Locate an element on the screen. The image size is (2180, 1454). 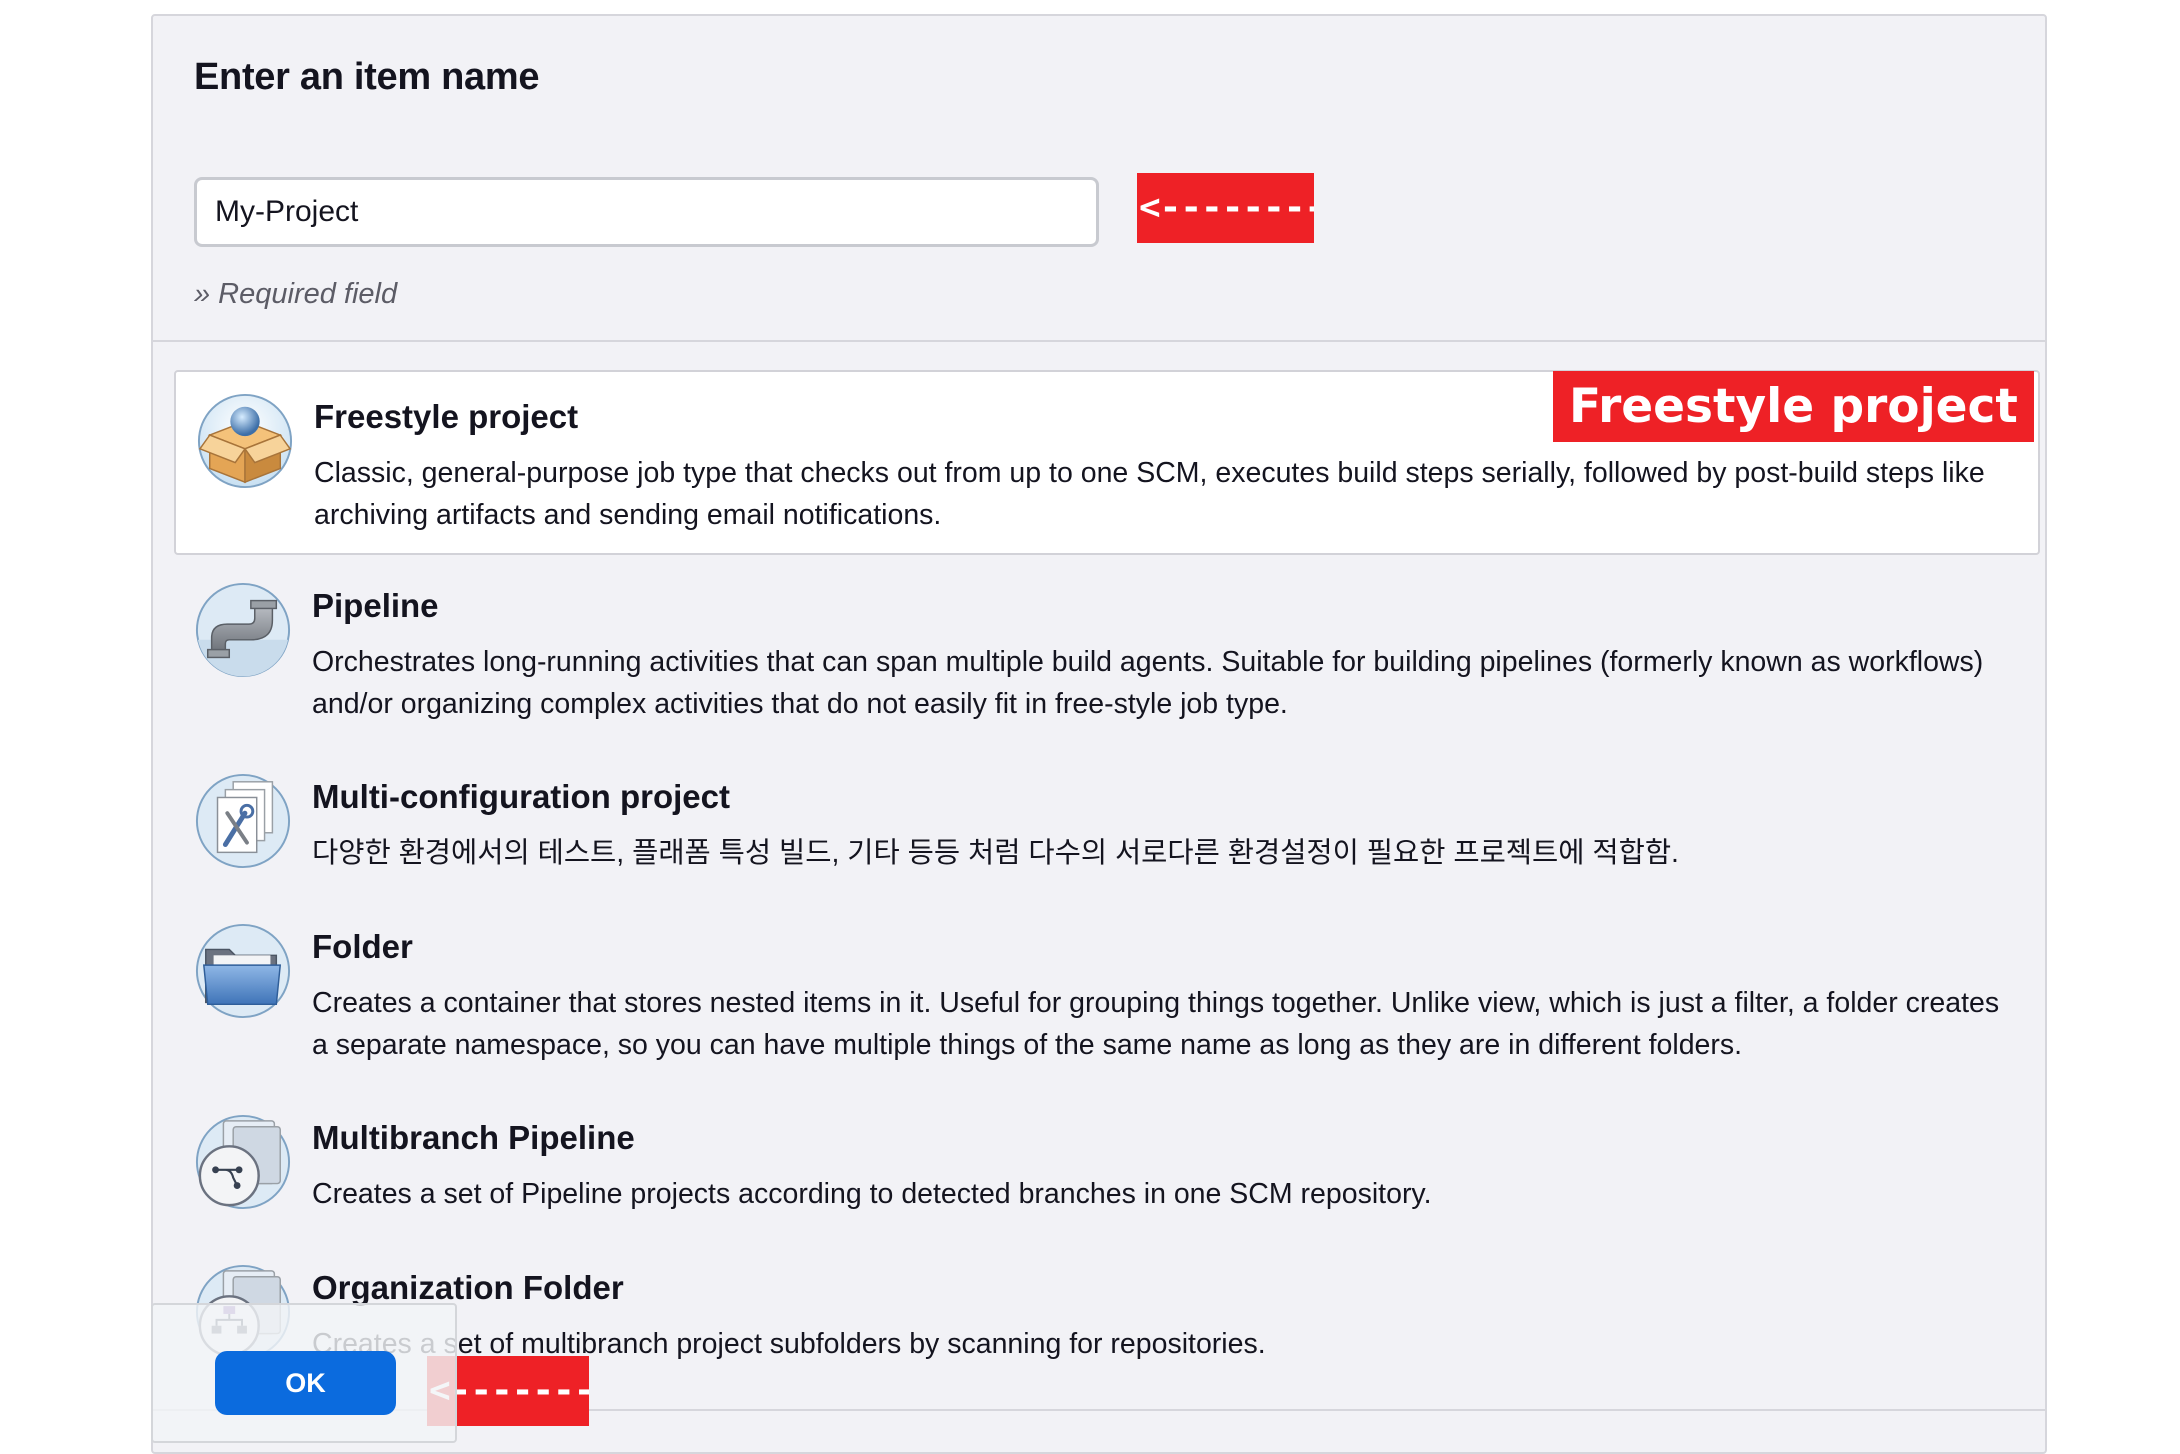
folder-icon is located at coordinates (243, 971).